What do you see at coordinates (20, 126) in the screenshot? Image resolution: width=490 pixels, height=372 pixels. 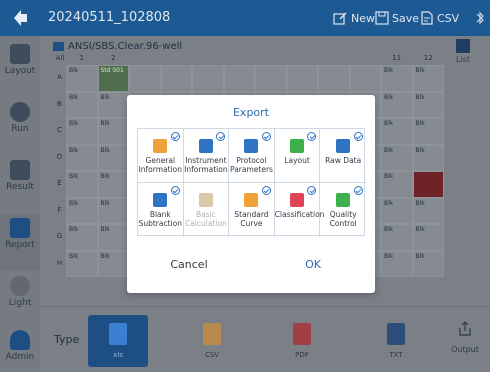 I see `sidebar-item-run: Run` at bounding box center [20, 126].